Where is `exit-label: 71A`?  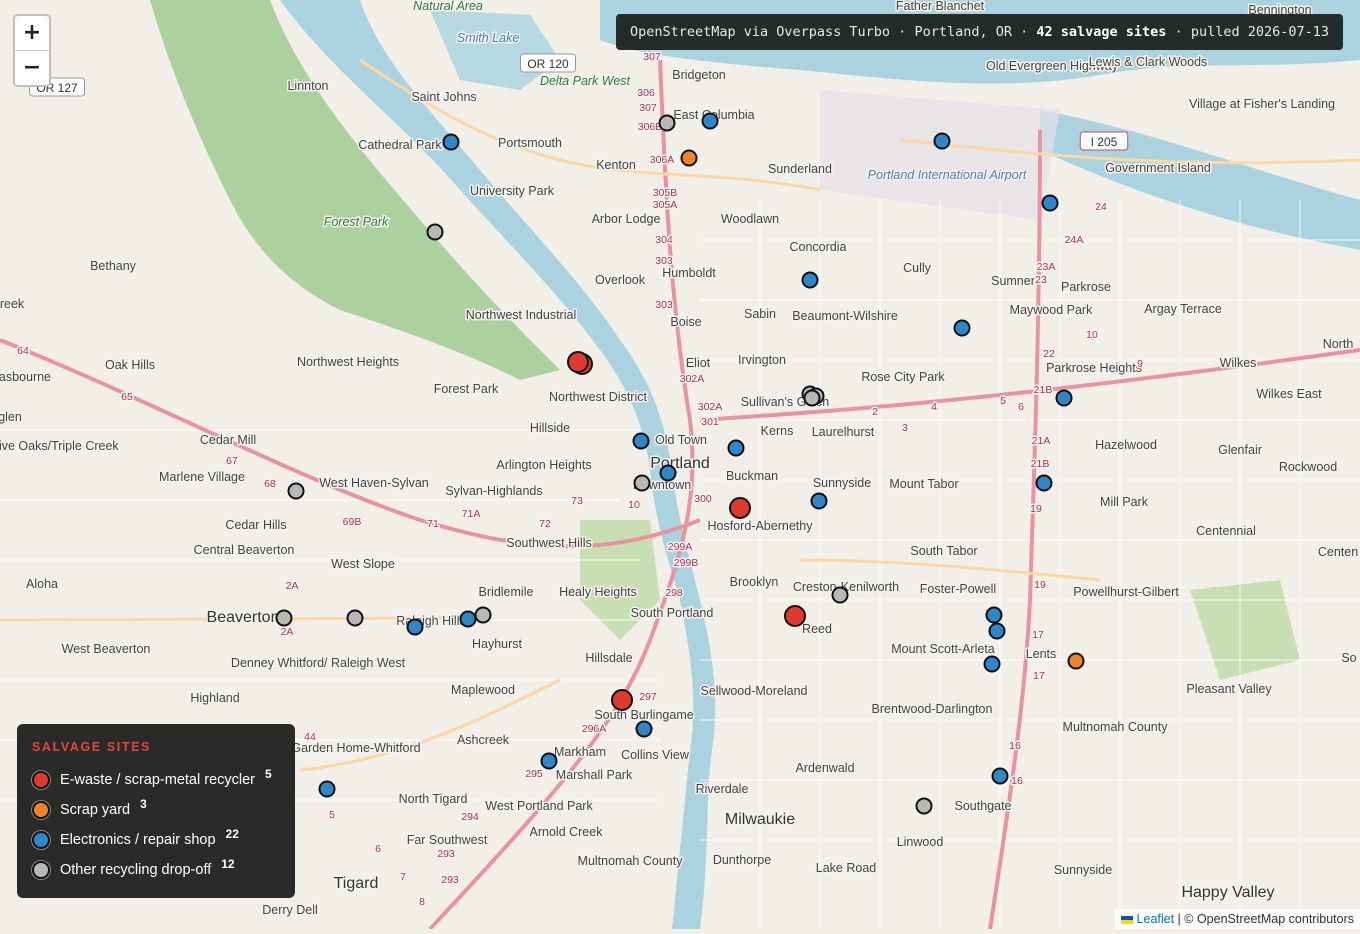
exit-label: 71A is located at coordinates (471, 514).